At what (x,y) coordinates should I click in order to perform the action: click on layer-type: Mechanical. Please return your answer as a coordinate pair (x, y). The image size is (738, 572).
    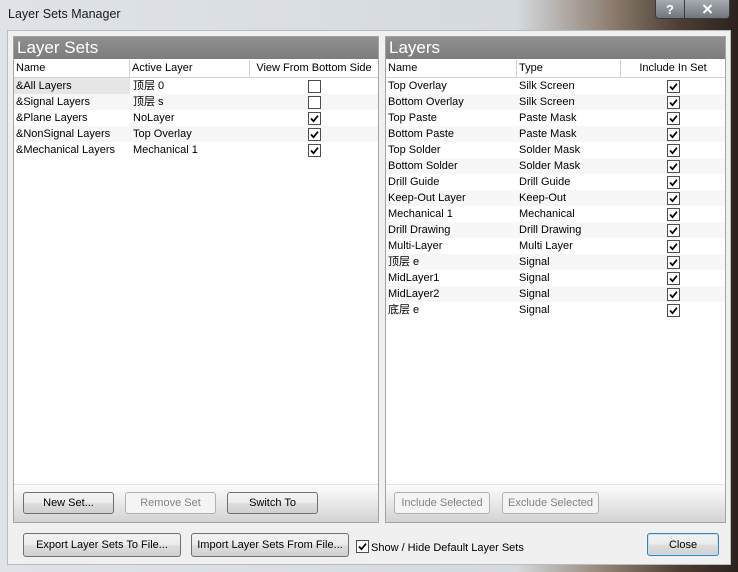
    Looking at the image, I should click on (547, 214).